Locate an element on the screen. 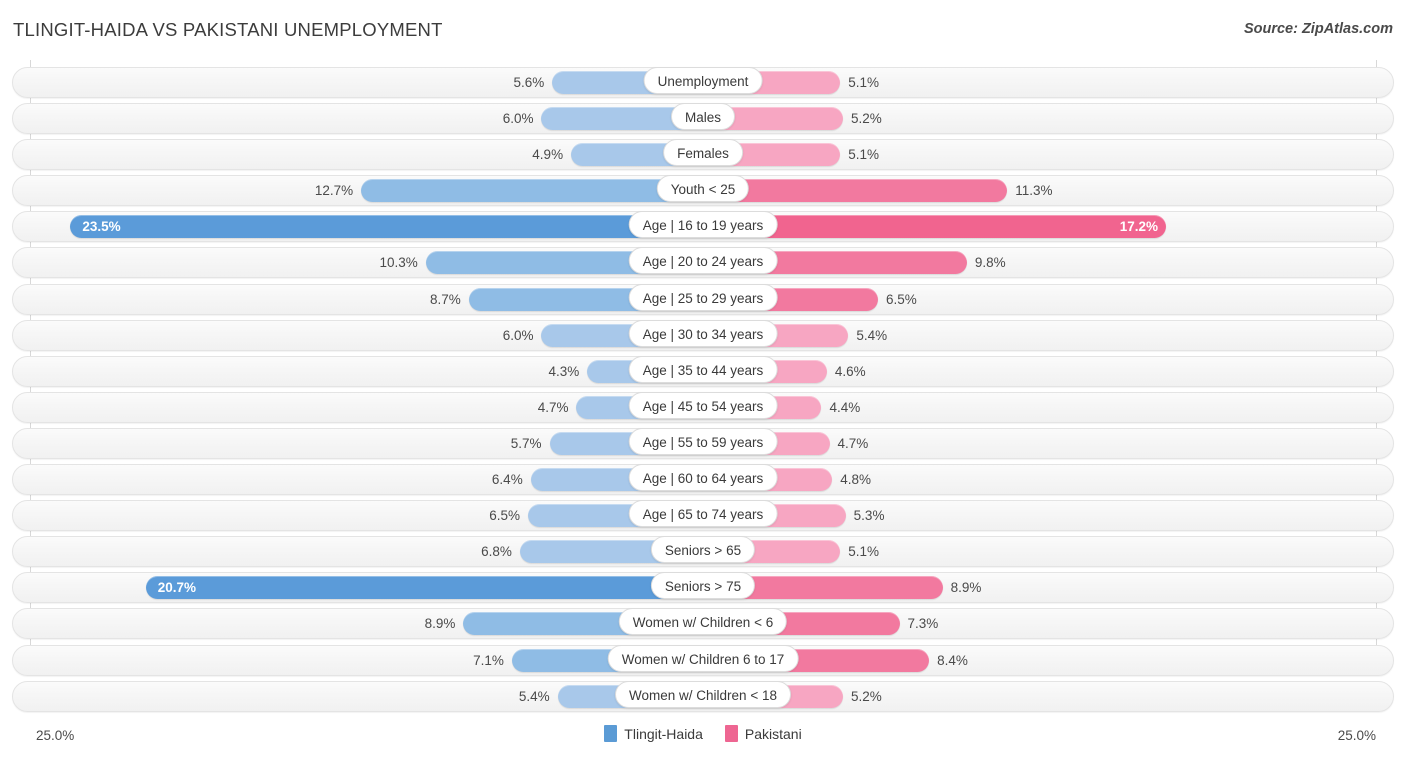  bar-row: 5.6% 5.1% Unemployment is located at coordinates (703, 83).